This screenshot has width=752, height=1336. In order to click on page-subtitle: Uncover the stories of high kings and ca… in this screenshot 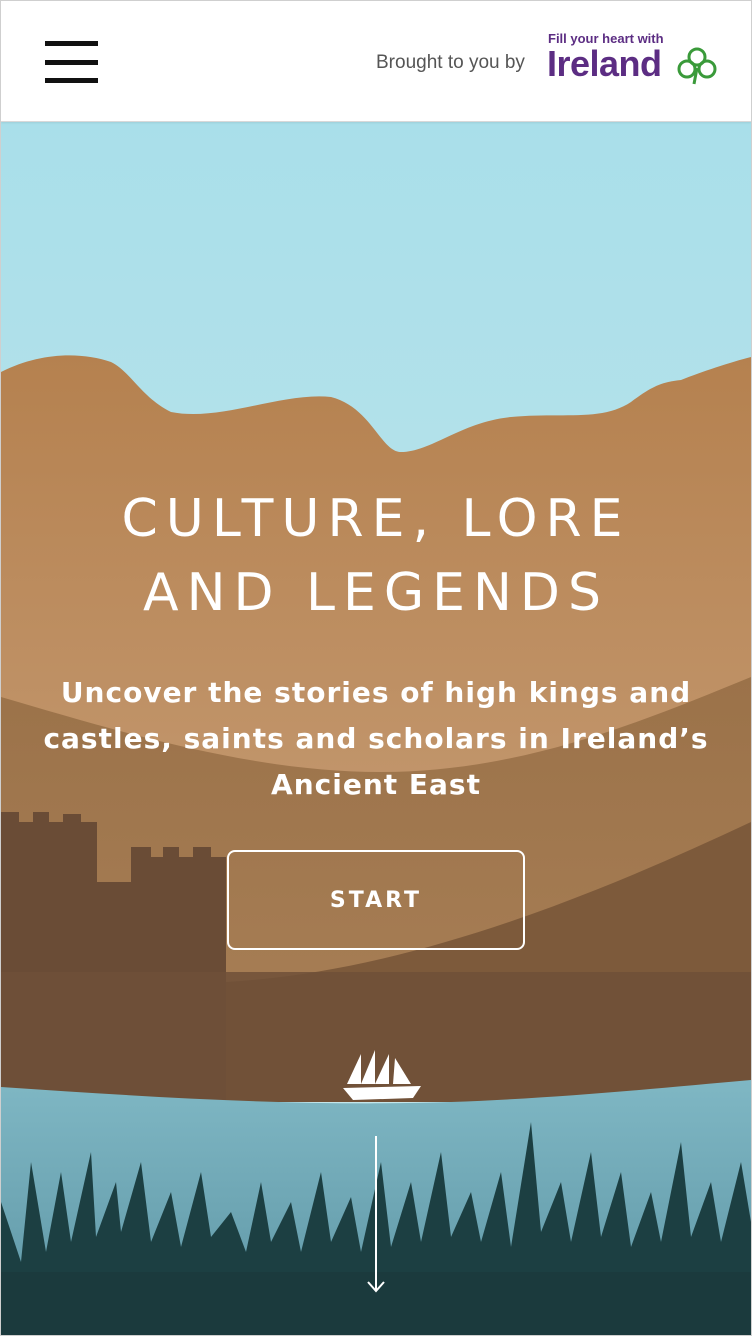, I will do `click(376, 738)`.